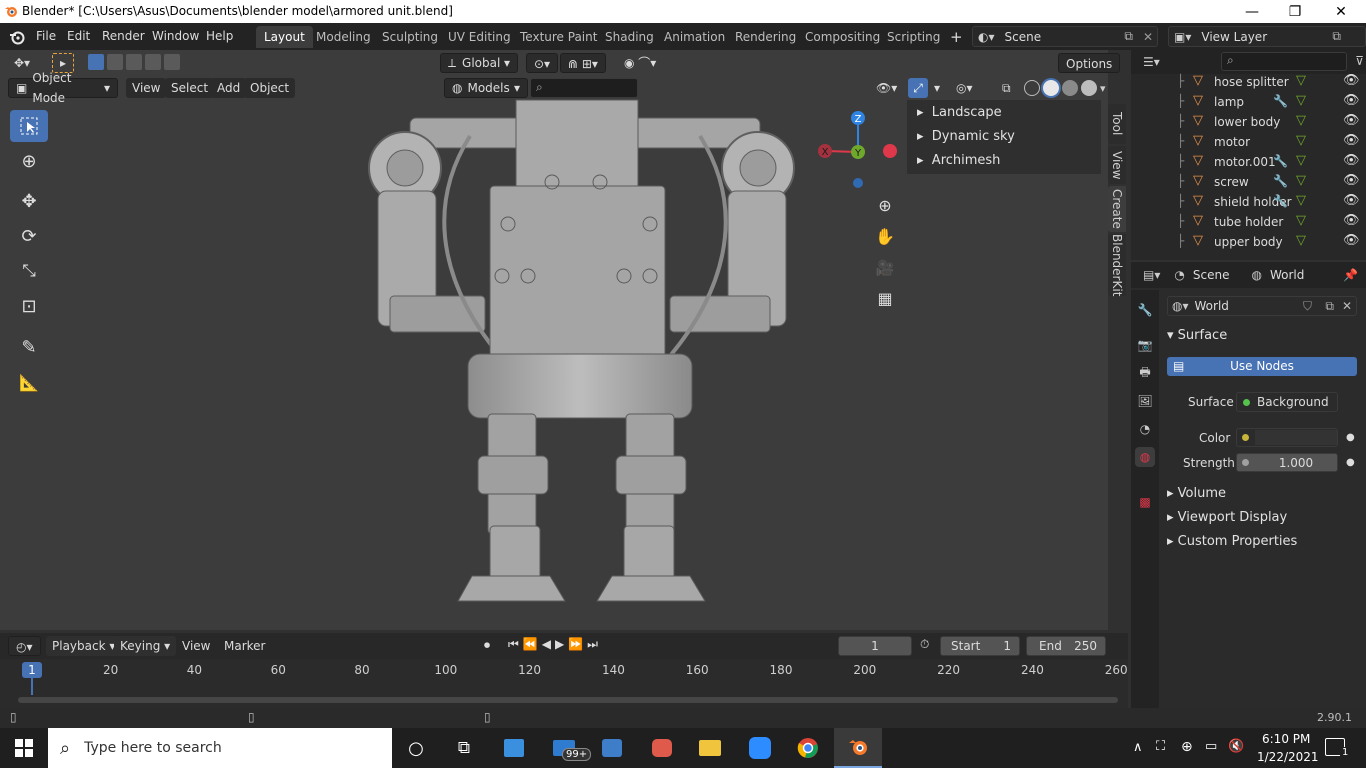 The image size is (1366, 768). Describe the element at coordinates (760, 748) in the screenshot. I see `zoom-app-icon` at that location.